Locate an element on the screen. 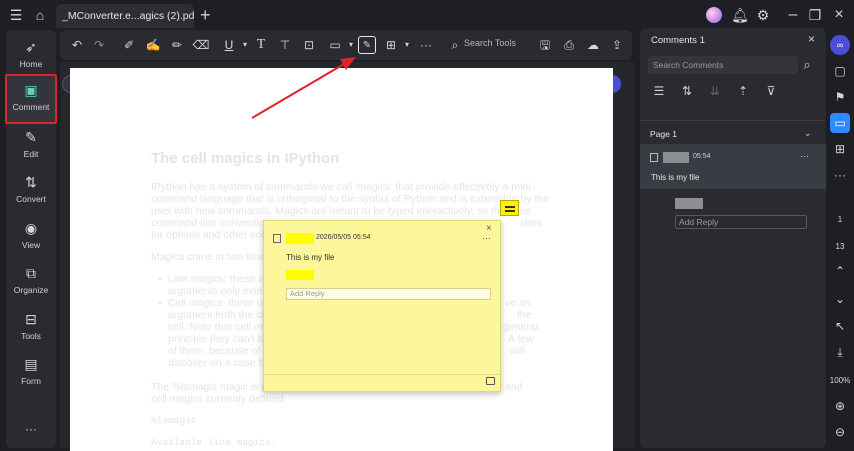 The width and height of the screenshot is (854, 451). pencil-icon: ✏ is located at coordinates (177, 45).